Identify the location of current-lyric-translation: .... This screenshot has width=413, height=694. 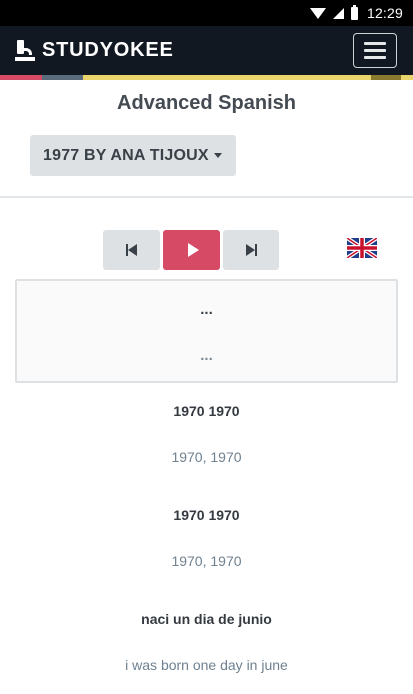
(206, 355).